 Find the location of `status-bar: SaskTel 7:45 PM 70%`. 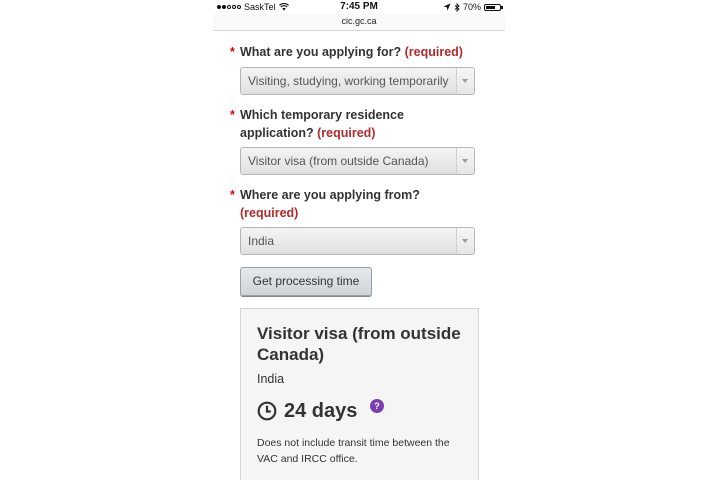

status-bar: SaskTel 7:45 PM 70% is located at coordinates (359, 7).